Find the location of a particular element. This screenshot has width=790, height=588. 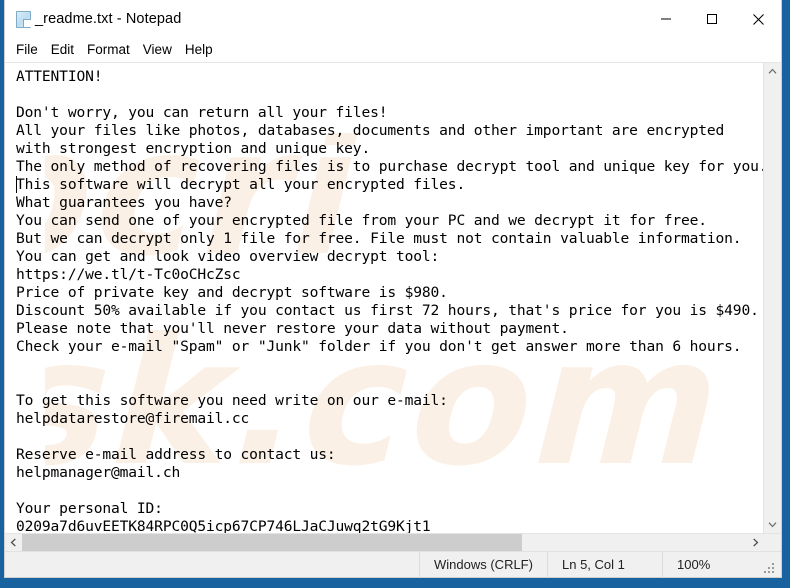

maximize-button is located at coordinates (712, 19).